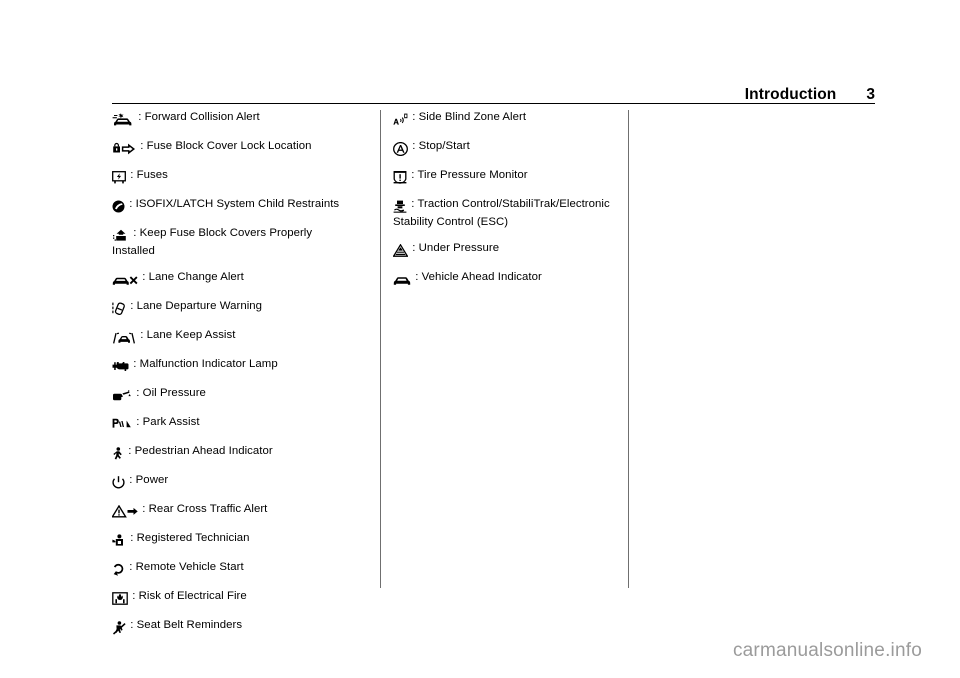 Image resolution: width=960 pixels, height=678 pixels. Describe the element at coordinates (234, 424) in the screenshot. I see `legend-entry: : Park Assist` at that location.